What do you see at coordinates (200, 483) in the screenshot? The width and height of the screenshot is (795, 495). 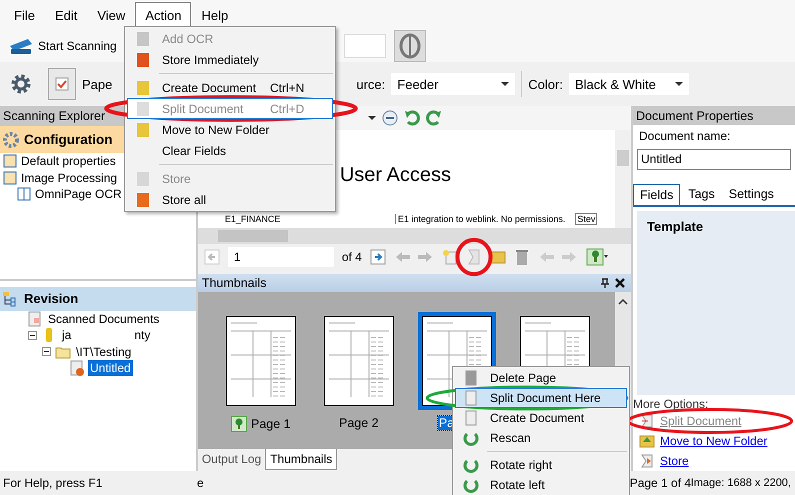 I see `status-text: e` at bounding box center [200, 483].